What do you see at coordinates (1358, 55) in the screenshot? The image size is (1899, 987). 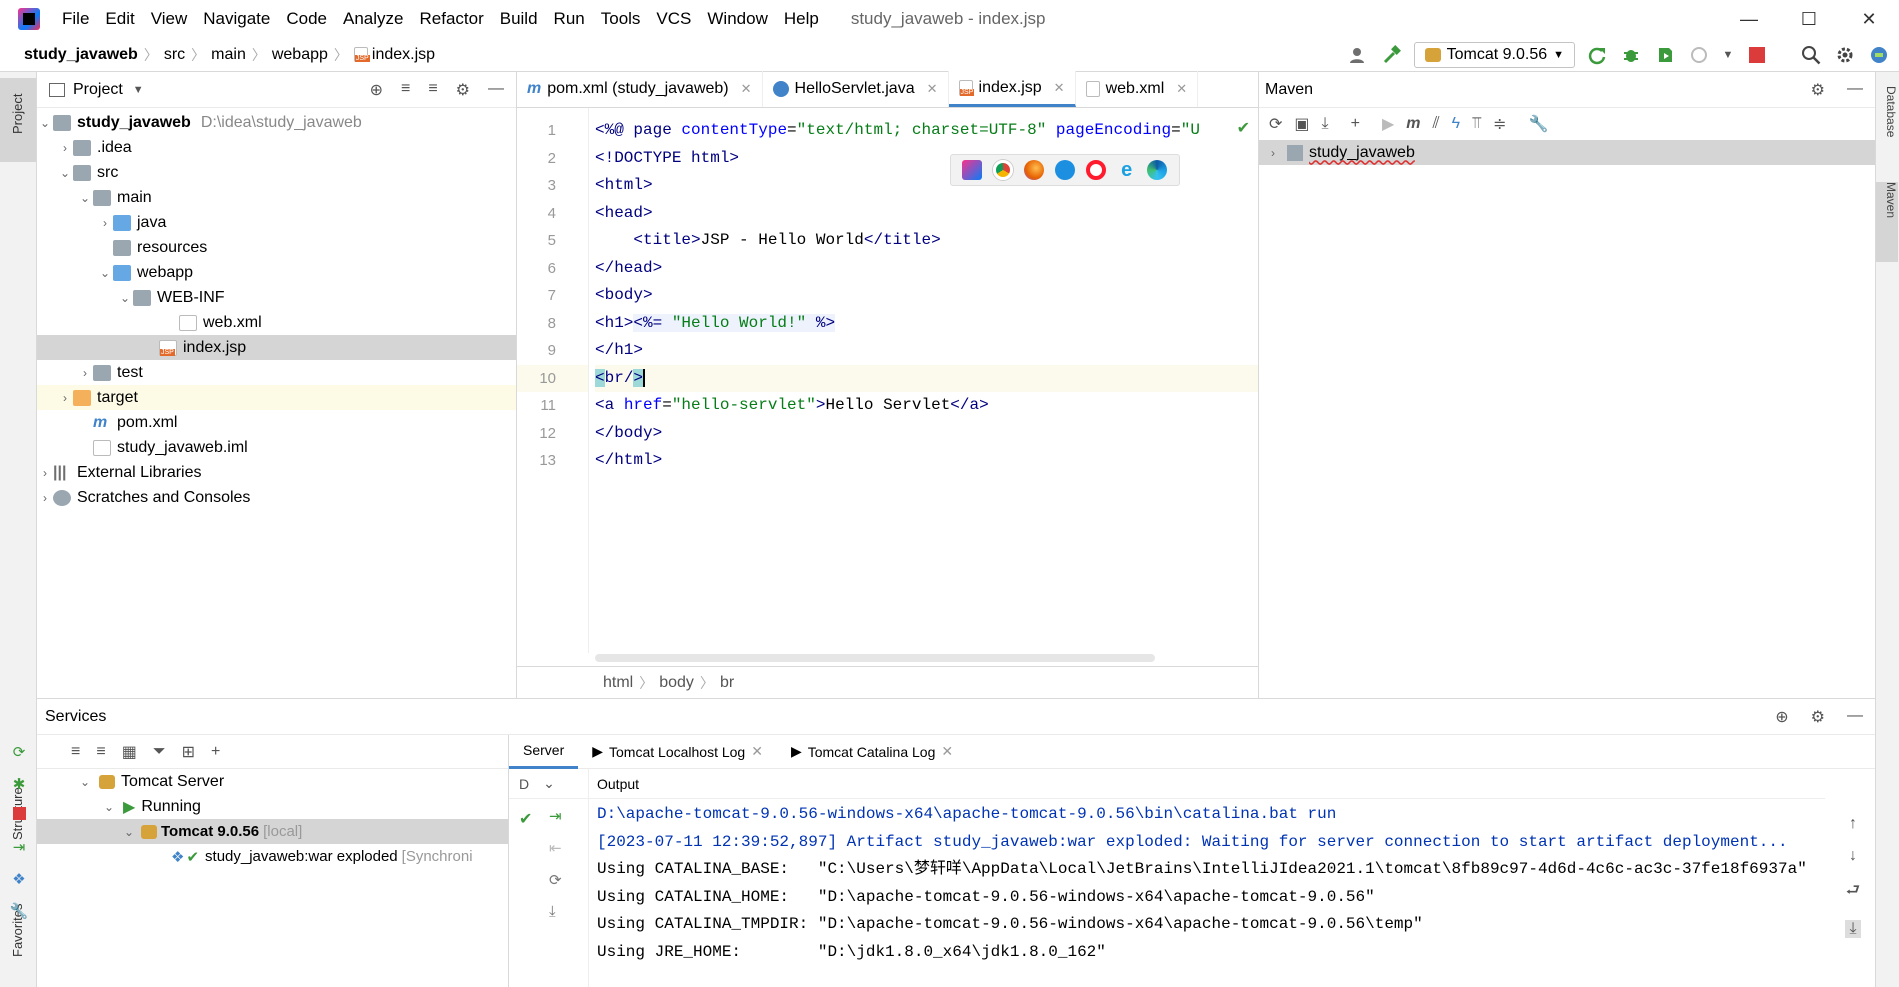 I see `user-icon` at bounding box center [1358, 55].